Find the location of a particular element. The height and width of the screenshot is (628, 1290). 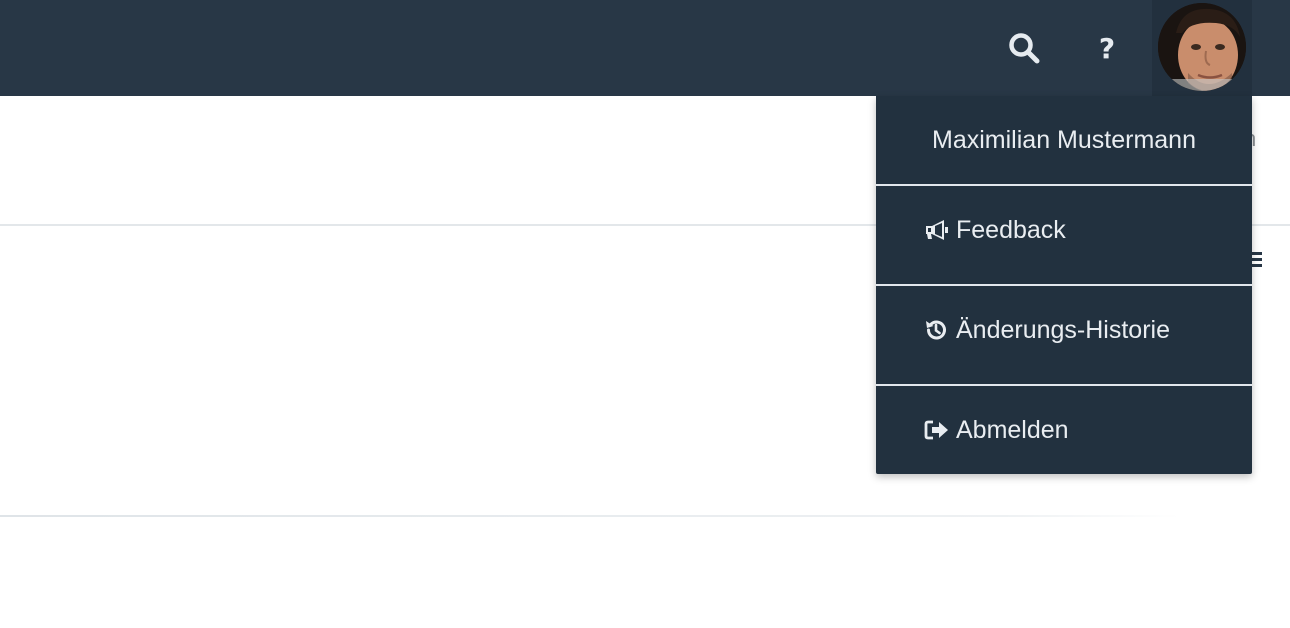

search-icon is located at coordinates (1024, 48).